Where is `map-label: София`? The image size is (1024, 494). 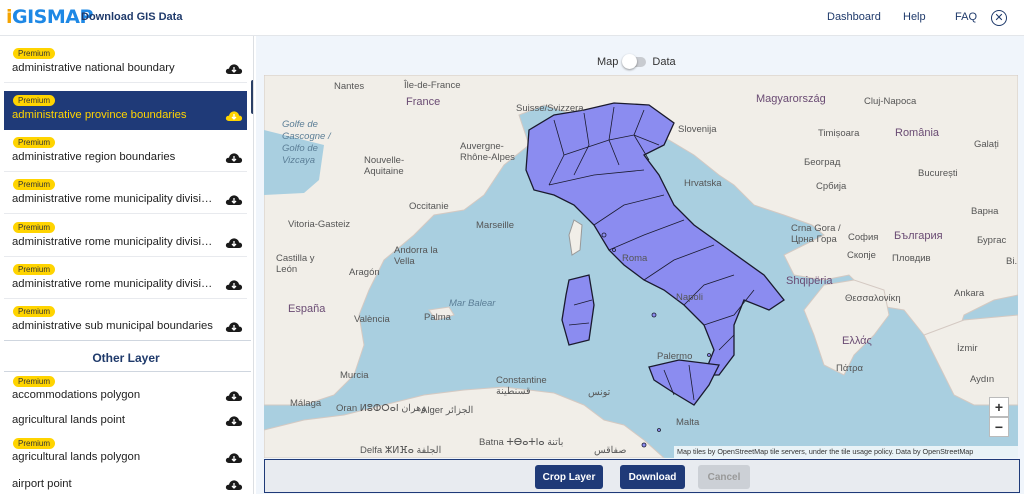 map-label: София is located at coordinates (863, 237).